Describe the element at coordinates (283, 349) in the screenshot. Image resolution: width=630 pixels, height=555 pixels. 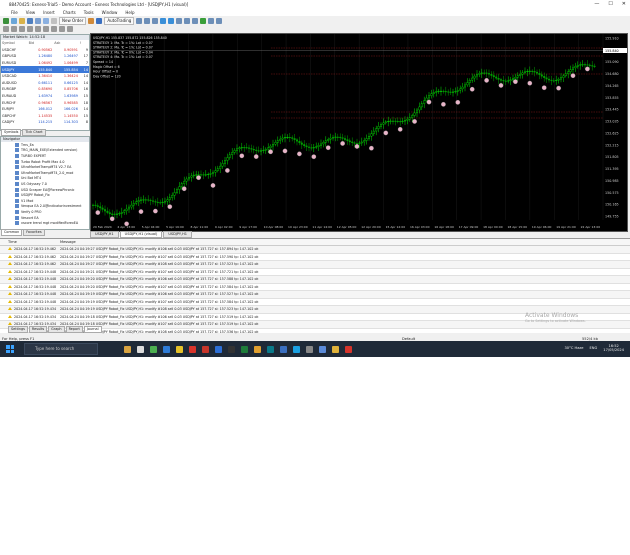
I see `mt4-taskbar-icon` at that location.